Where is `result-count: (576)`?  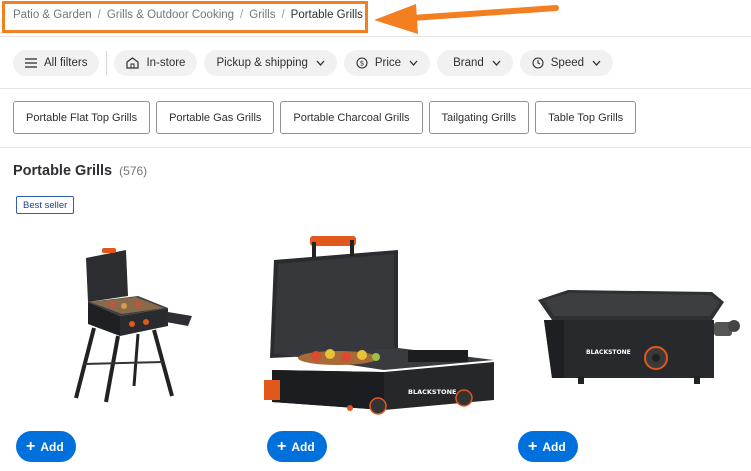 result-count: (576) is located at coordinates (133, 171).